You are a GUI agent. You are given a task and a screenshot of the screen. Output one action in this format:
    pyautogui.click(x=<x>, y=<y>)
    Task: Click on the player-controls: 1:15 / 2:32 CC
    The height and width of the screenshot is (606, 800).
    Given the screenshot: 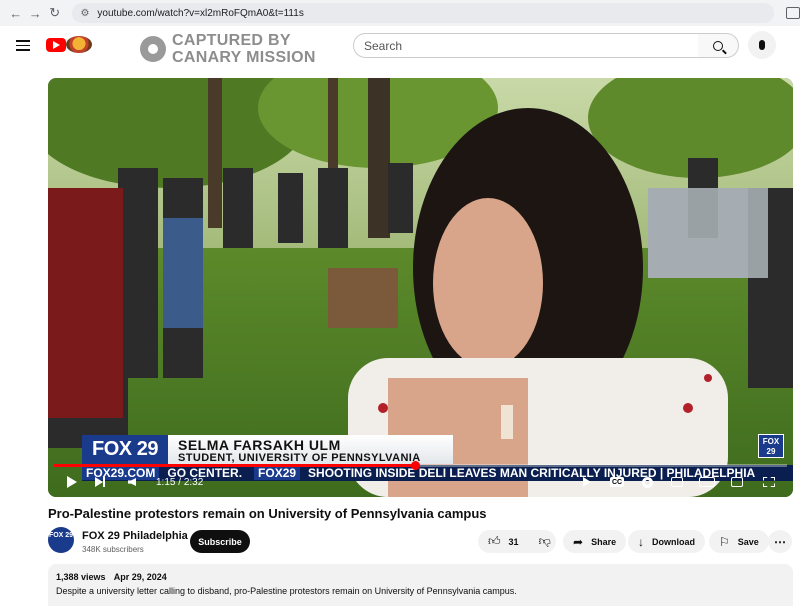 What is the action you would take?
    pyautogui.click(x=420, y=479)
    